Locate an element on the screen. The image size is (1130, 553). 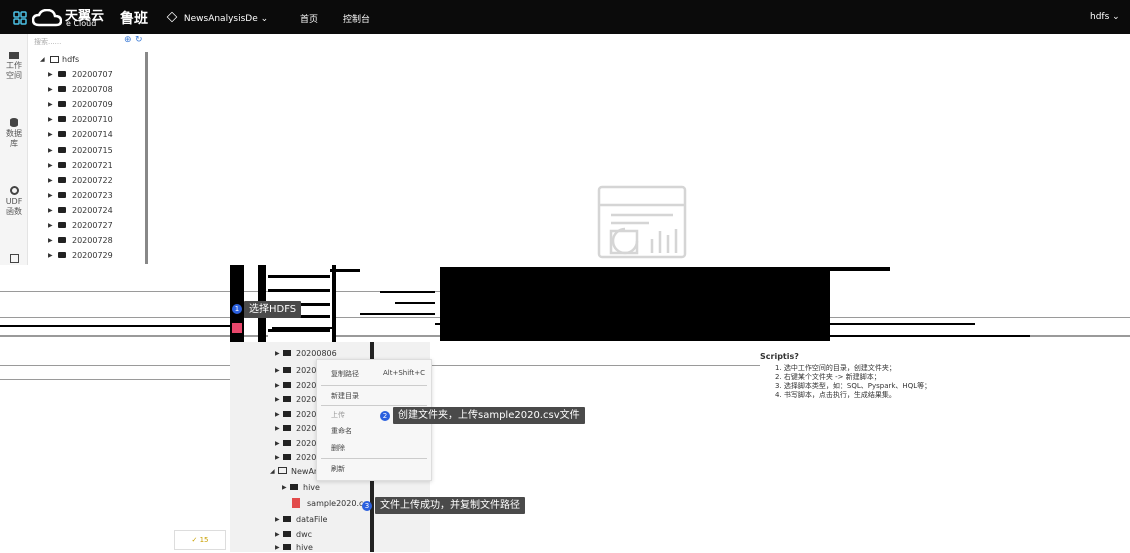
tree-folder: ▶ 20200708 is located at coordinates (89, 89).